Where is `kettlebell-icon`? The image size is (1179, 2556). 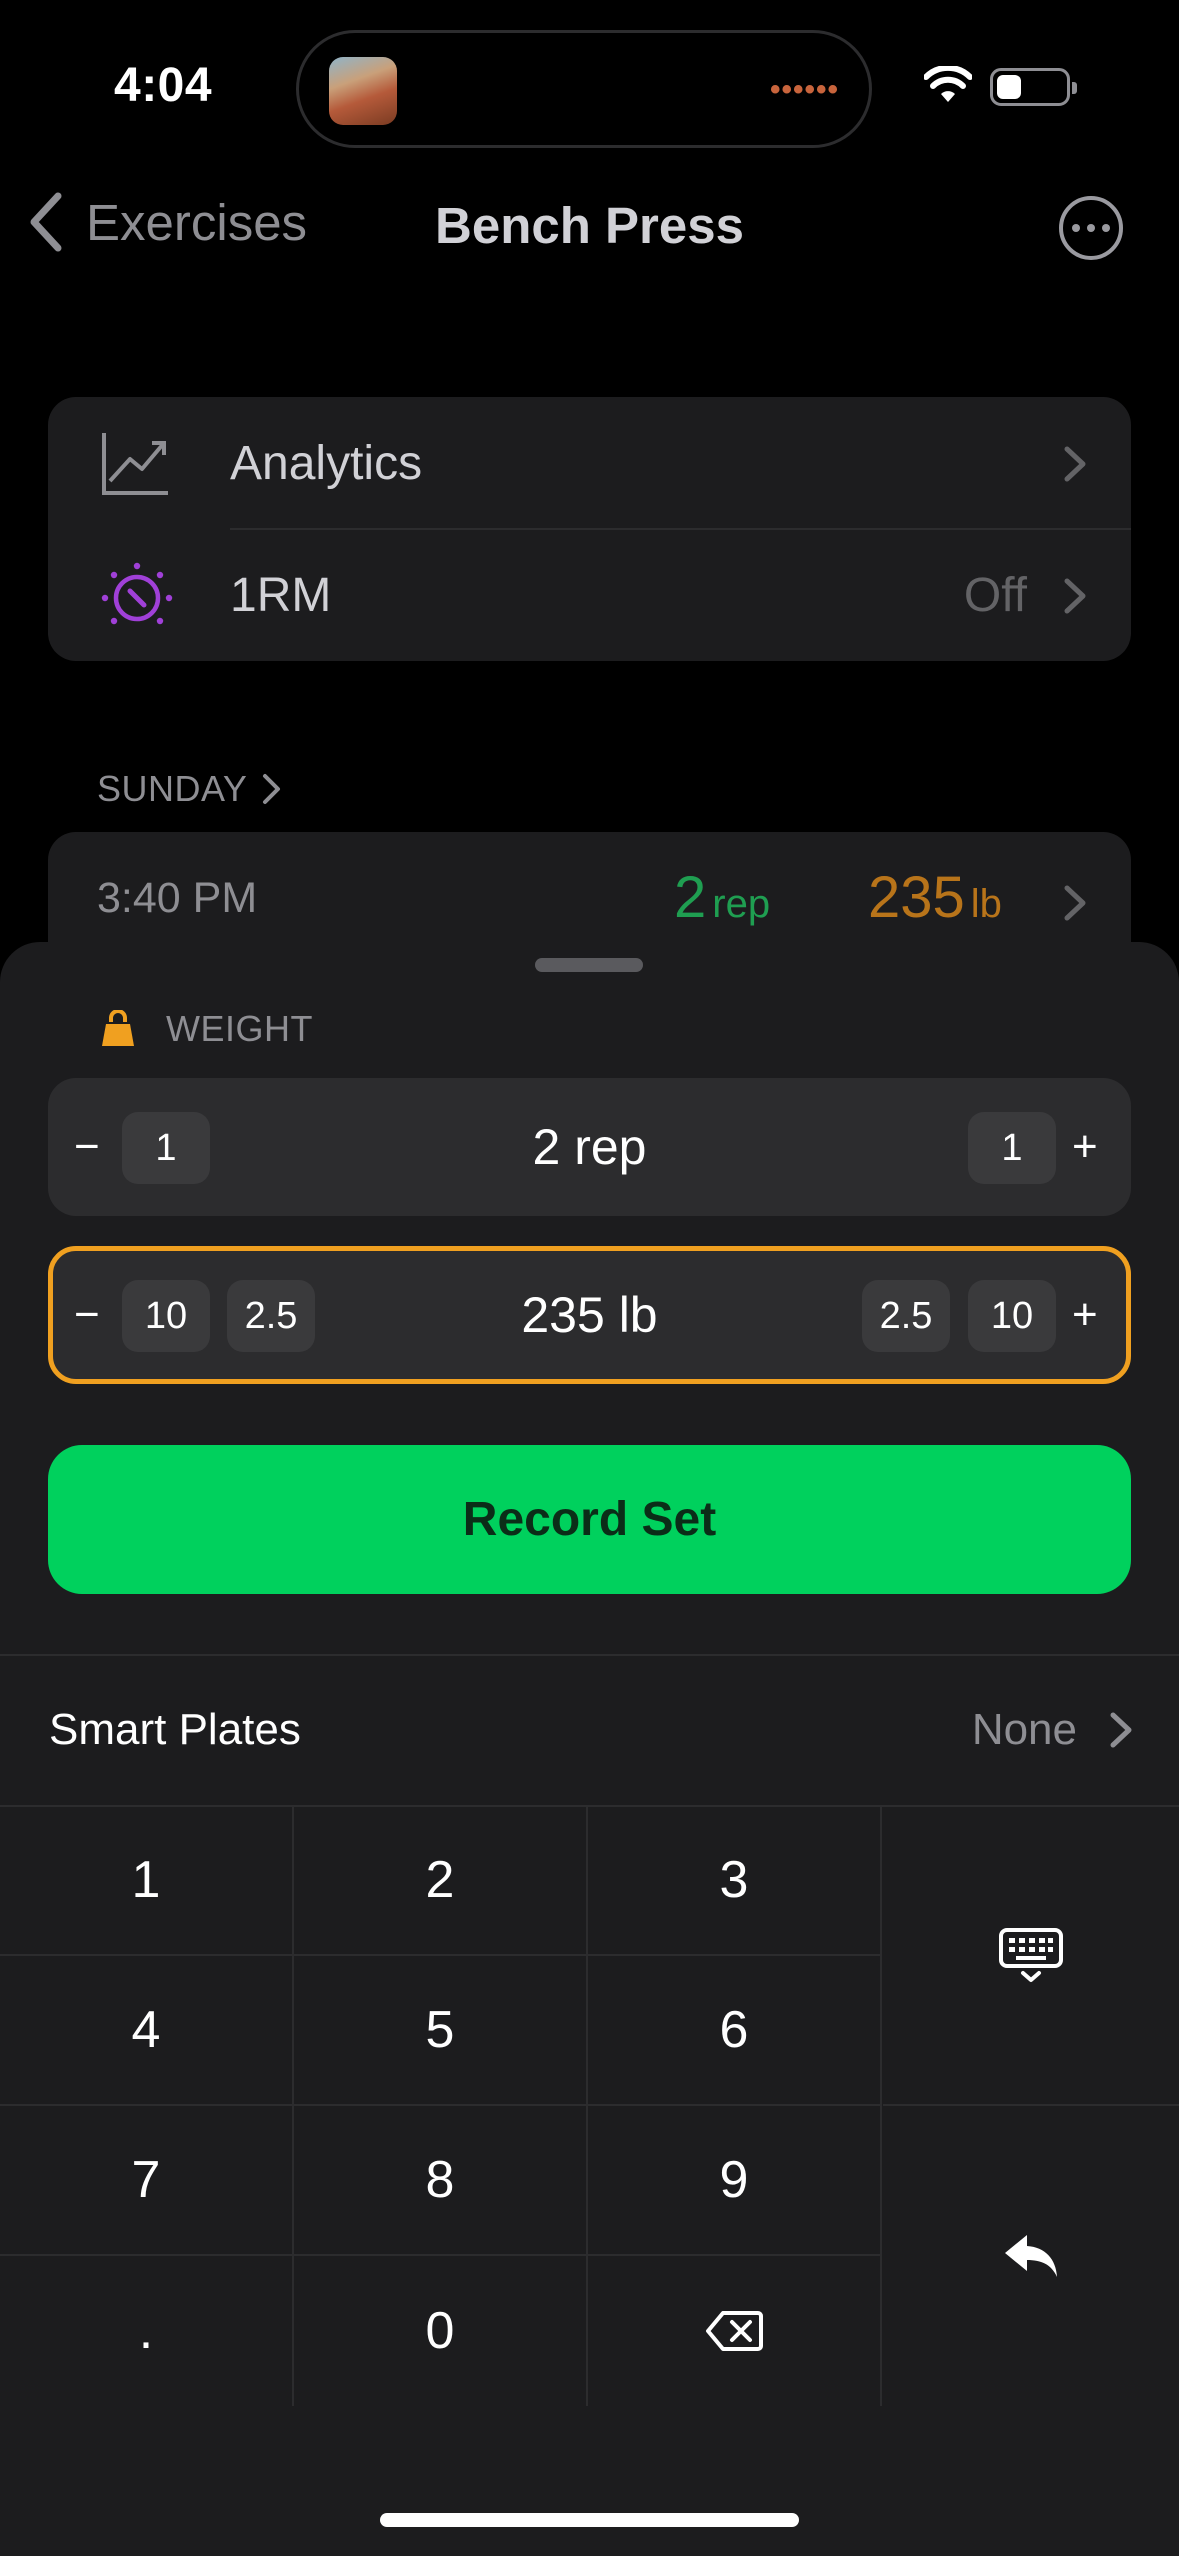 kettlebell-icon is located at coordinates (118, 1028).